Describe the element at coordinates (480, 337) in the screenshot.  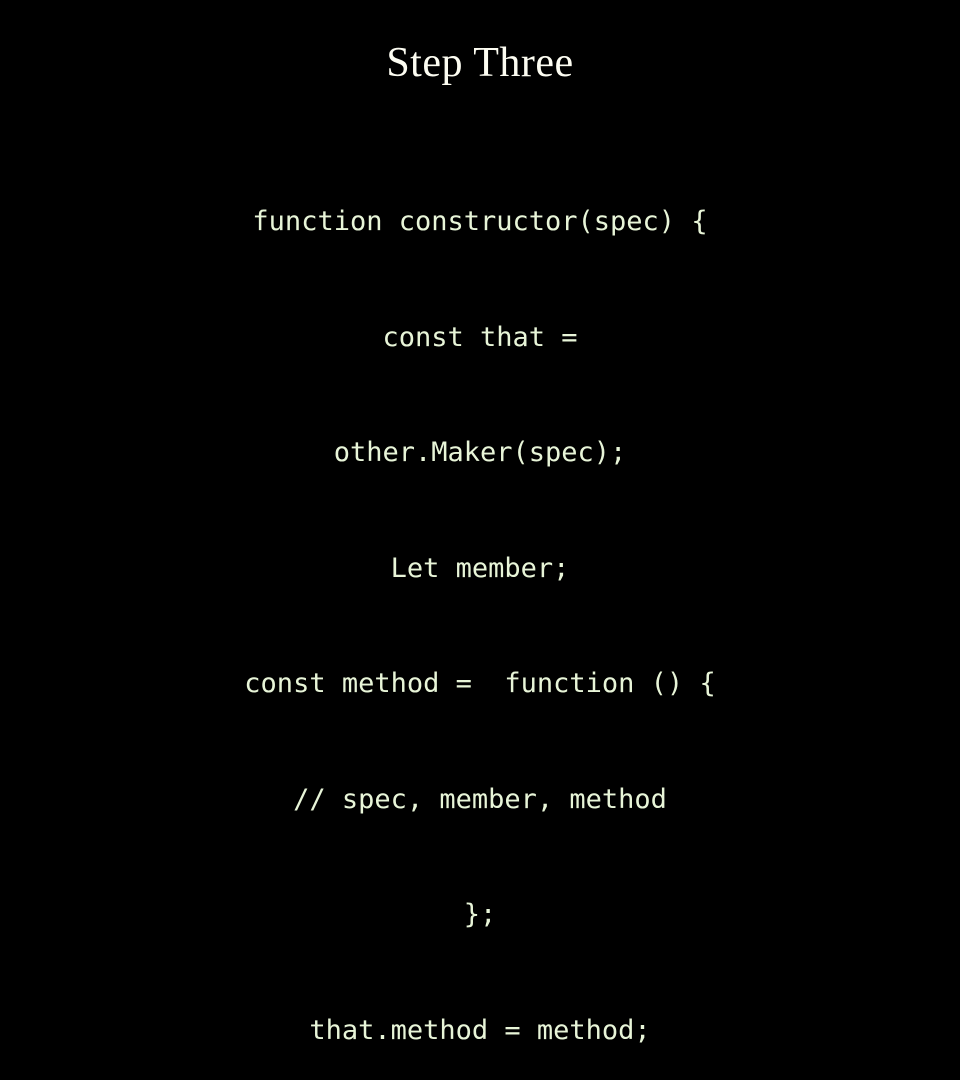
I see `code-line: const that =` at that location.